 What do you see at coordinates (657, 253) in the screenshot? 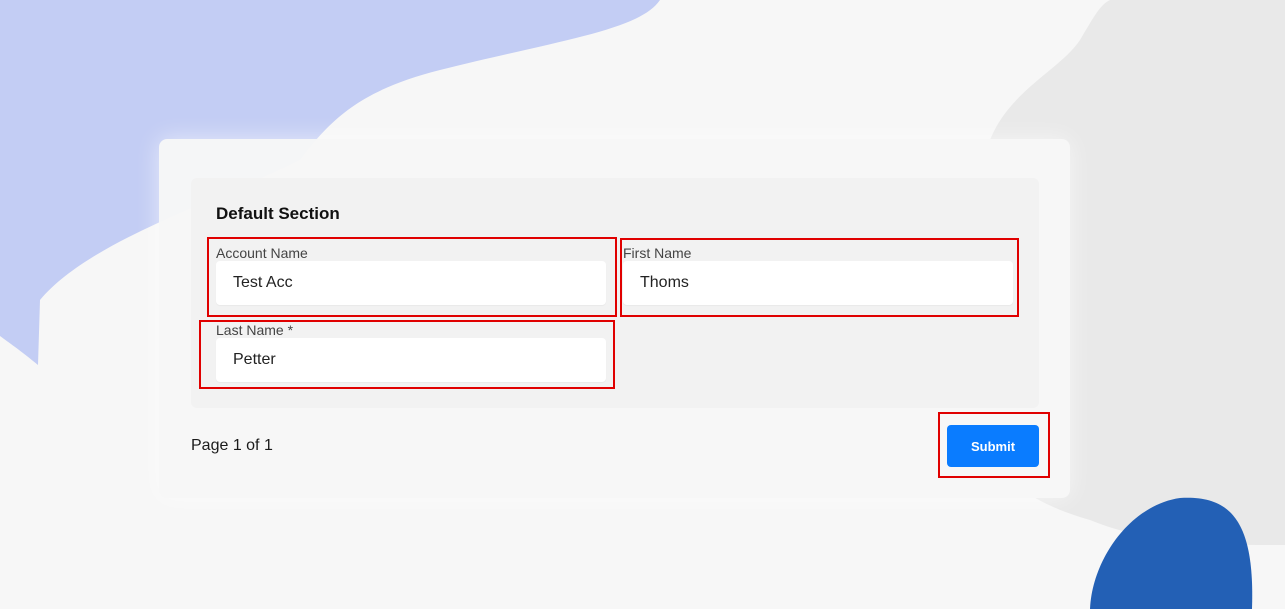
I see `first-name-label: First Name` at bounding box center [657, 253].